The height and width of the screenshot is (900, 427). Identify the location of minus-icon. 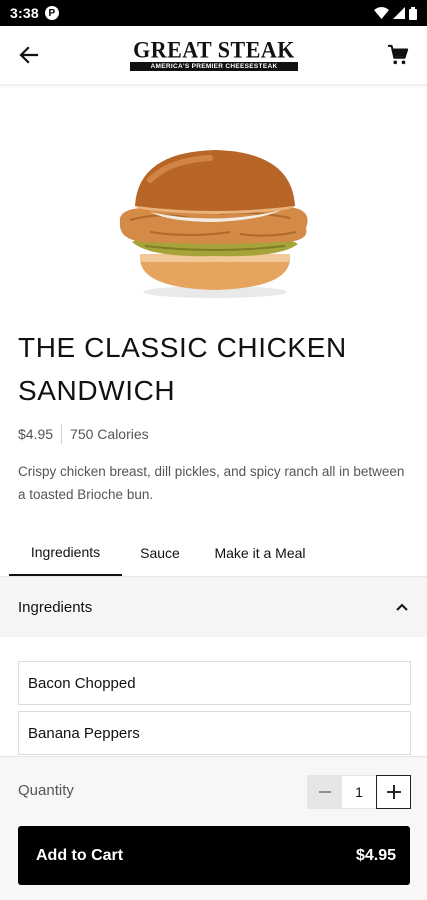
(324, 792).